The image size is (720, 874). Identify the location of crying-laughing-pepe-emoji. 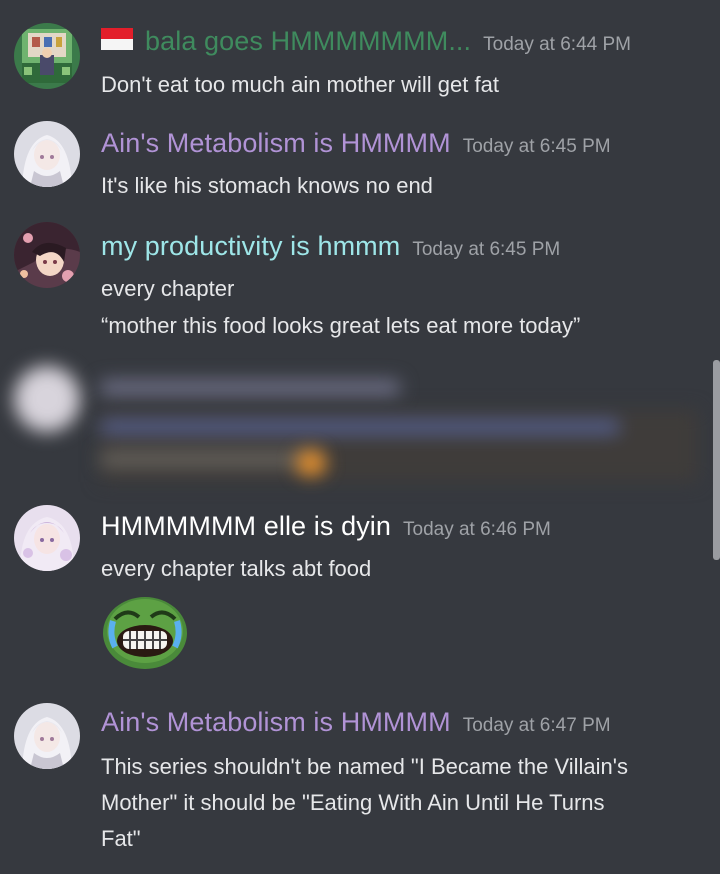
(145, 631).